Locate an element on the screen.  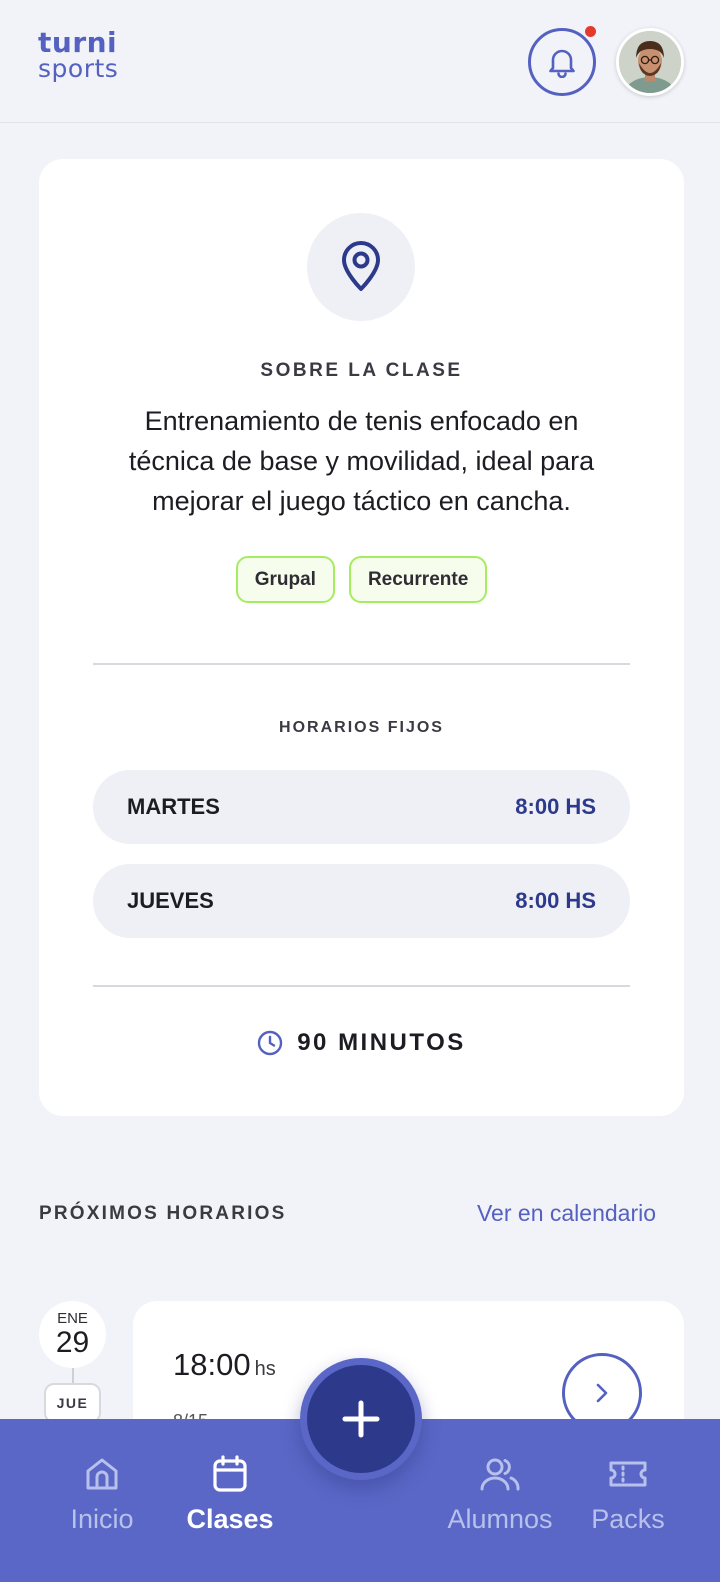
nav-packs: Packs is located at coordinates (628, 1500).